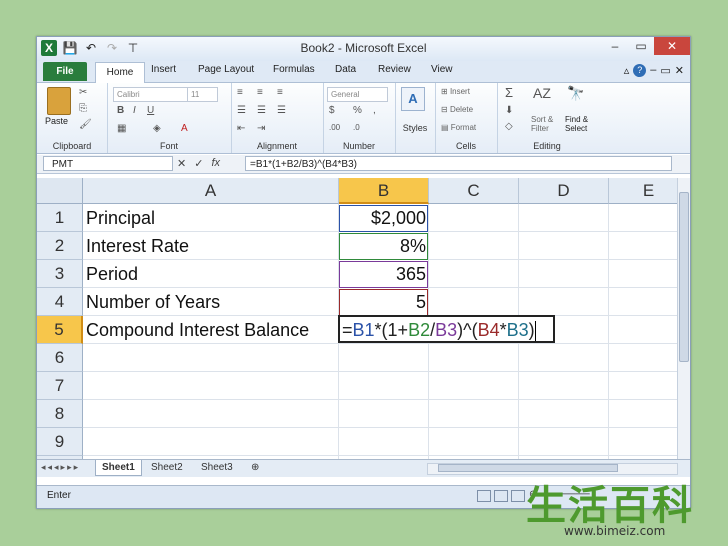 The image size is (728, 546). Describe the element at coordinates (383, 302) in the screenshot. I see `cell-b4: 5` at that location.